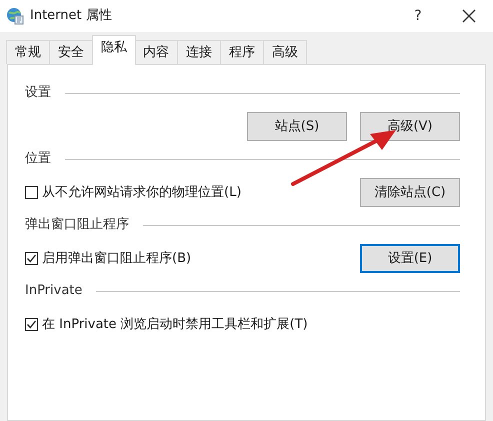 Image resolution: width=493 pixels, height=421 pixels. Describe the element at coordinates (469, 16) in the screenshot. I see `close-icon` at that location.